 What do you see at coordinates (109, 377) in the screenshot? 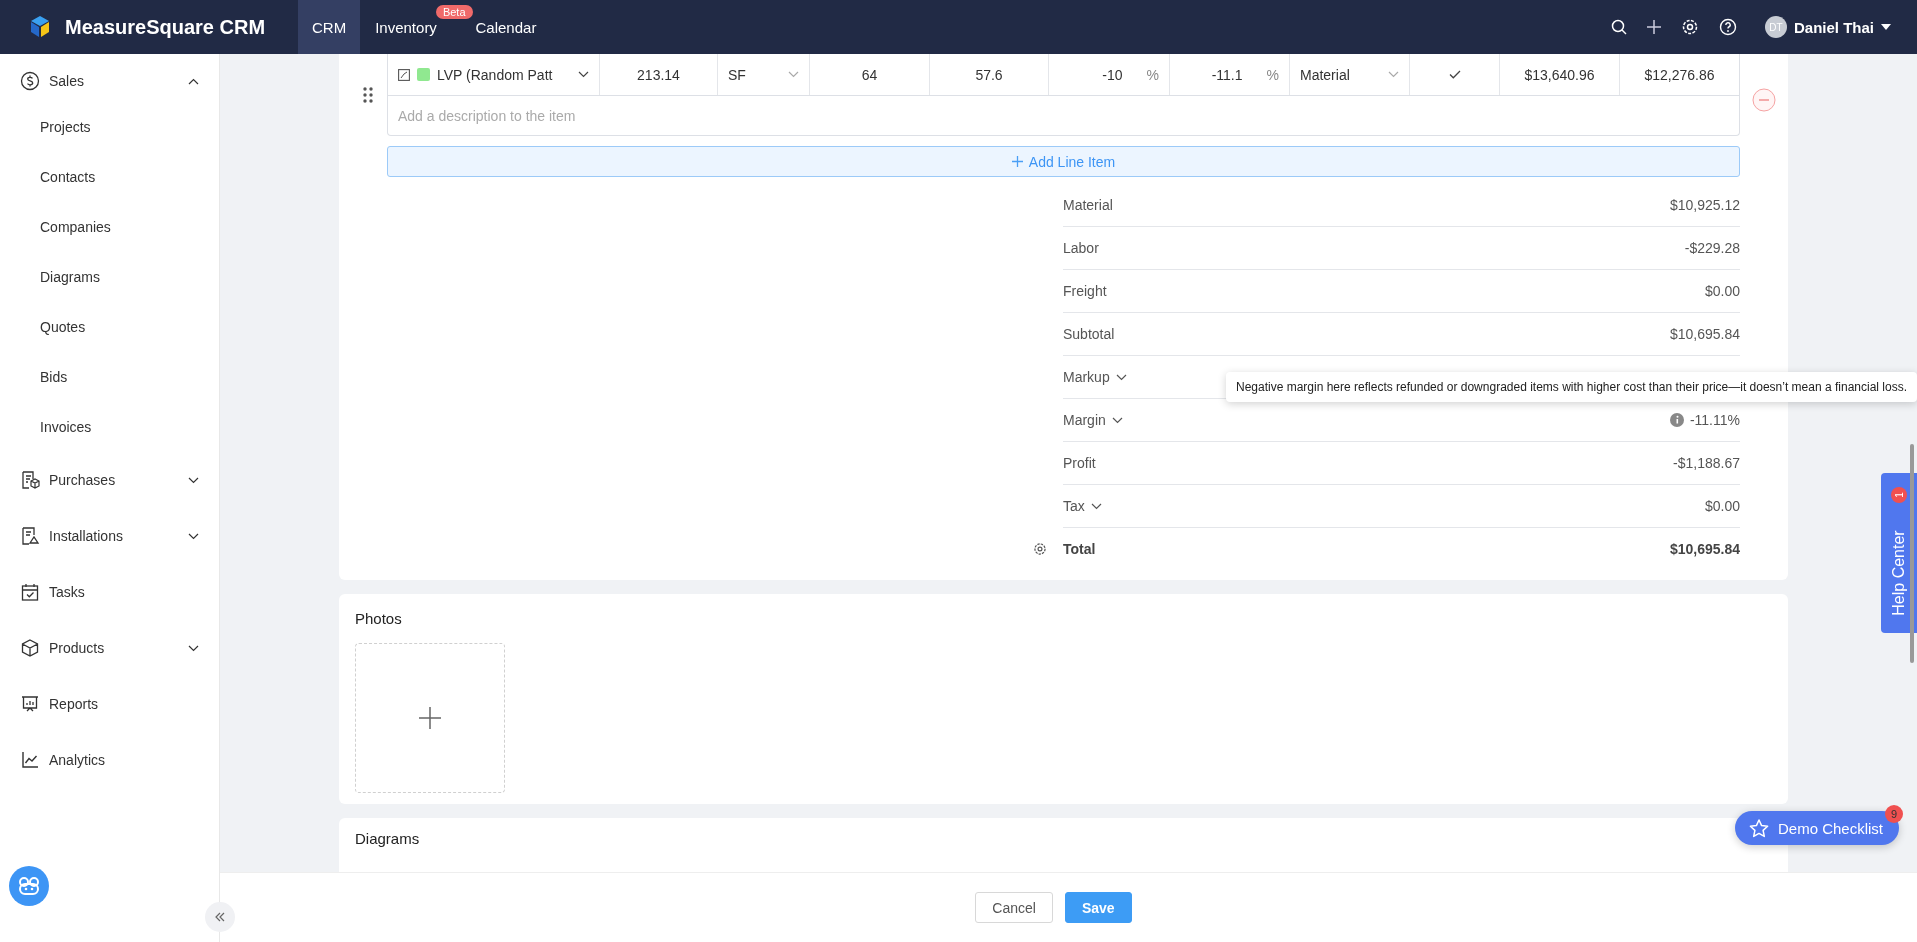
I see `sidebar-subitem: Bids` at bounding box center [109, 377].